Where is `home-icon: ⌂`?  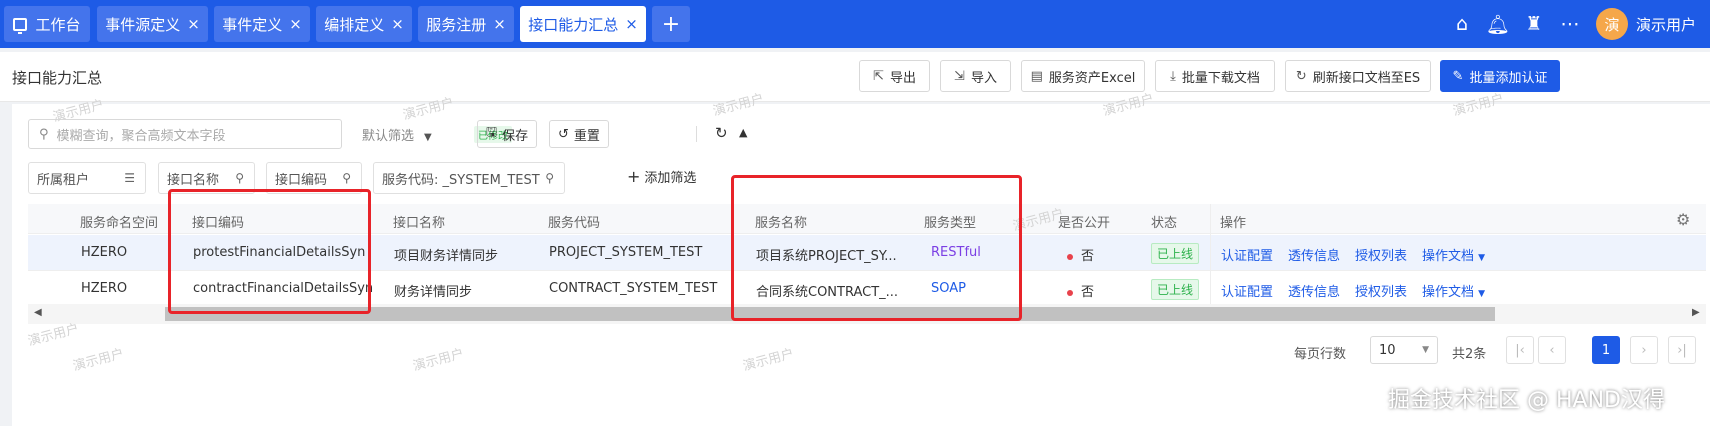
home-icon: ⌂ is located at coordinates (1462, 24).